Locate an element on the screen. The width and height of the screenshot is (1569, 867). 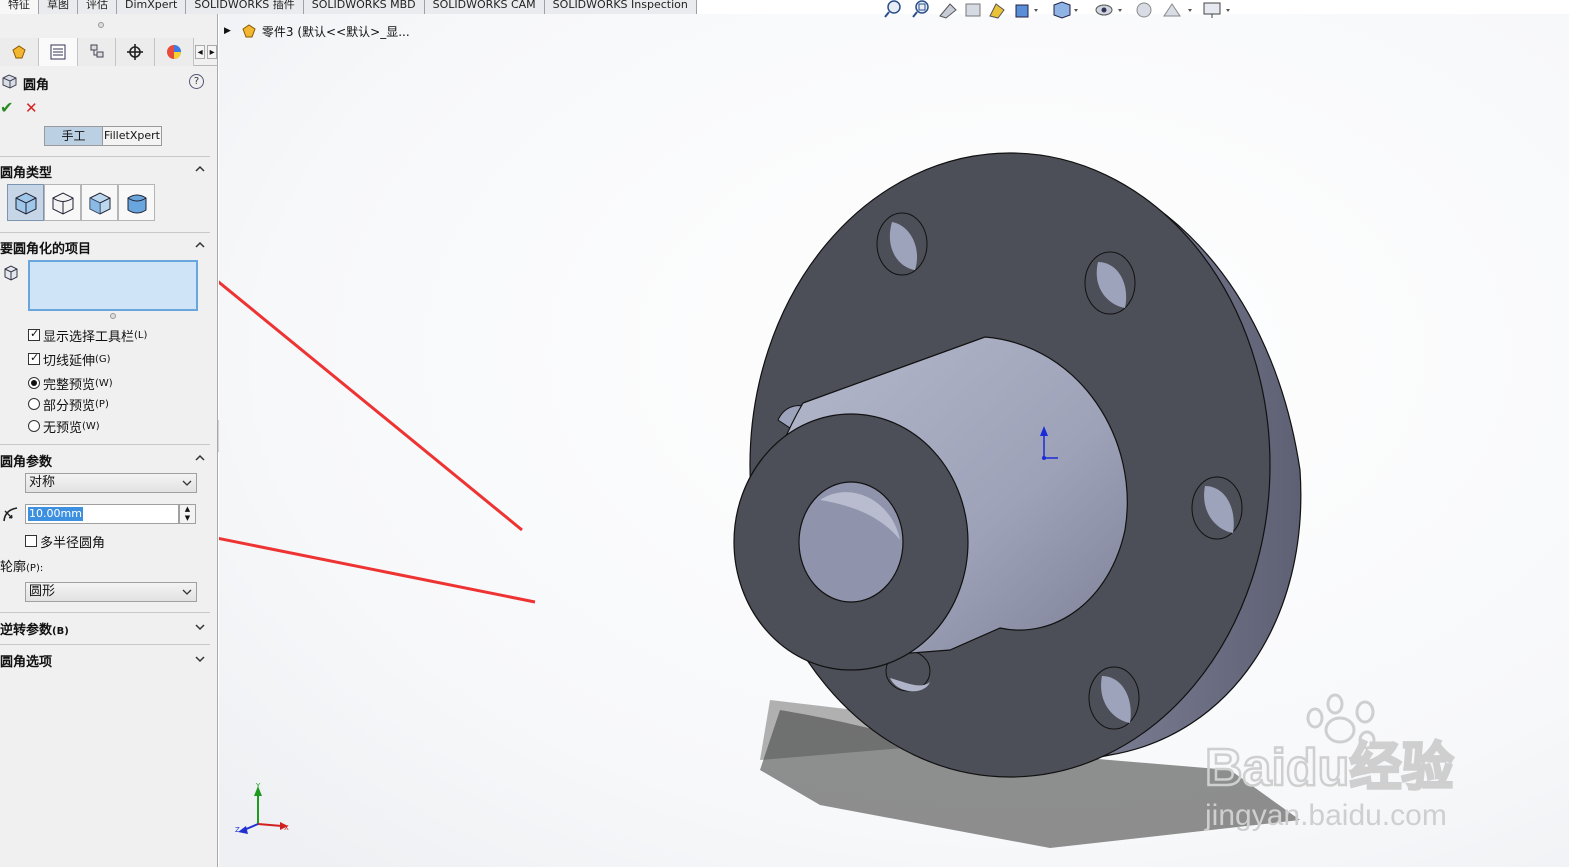
radius-value: 10.00mm is located at coordinates (55, 514).